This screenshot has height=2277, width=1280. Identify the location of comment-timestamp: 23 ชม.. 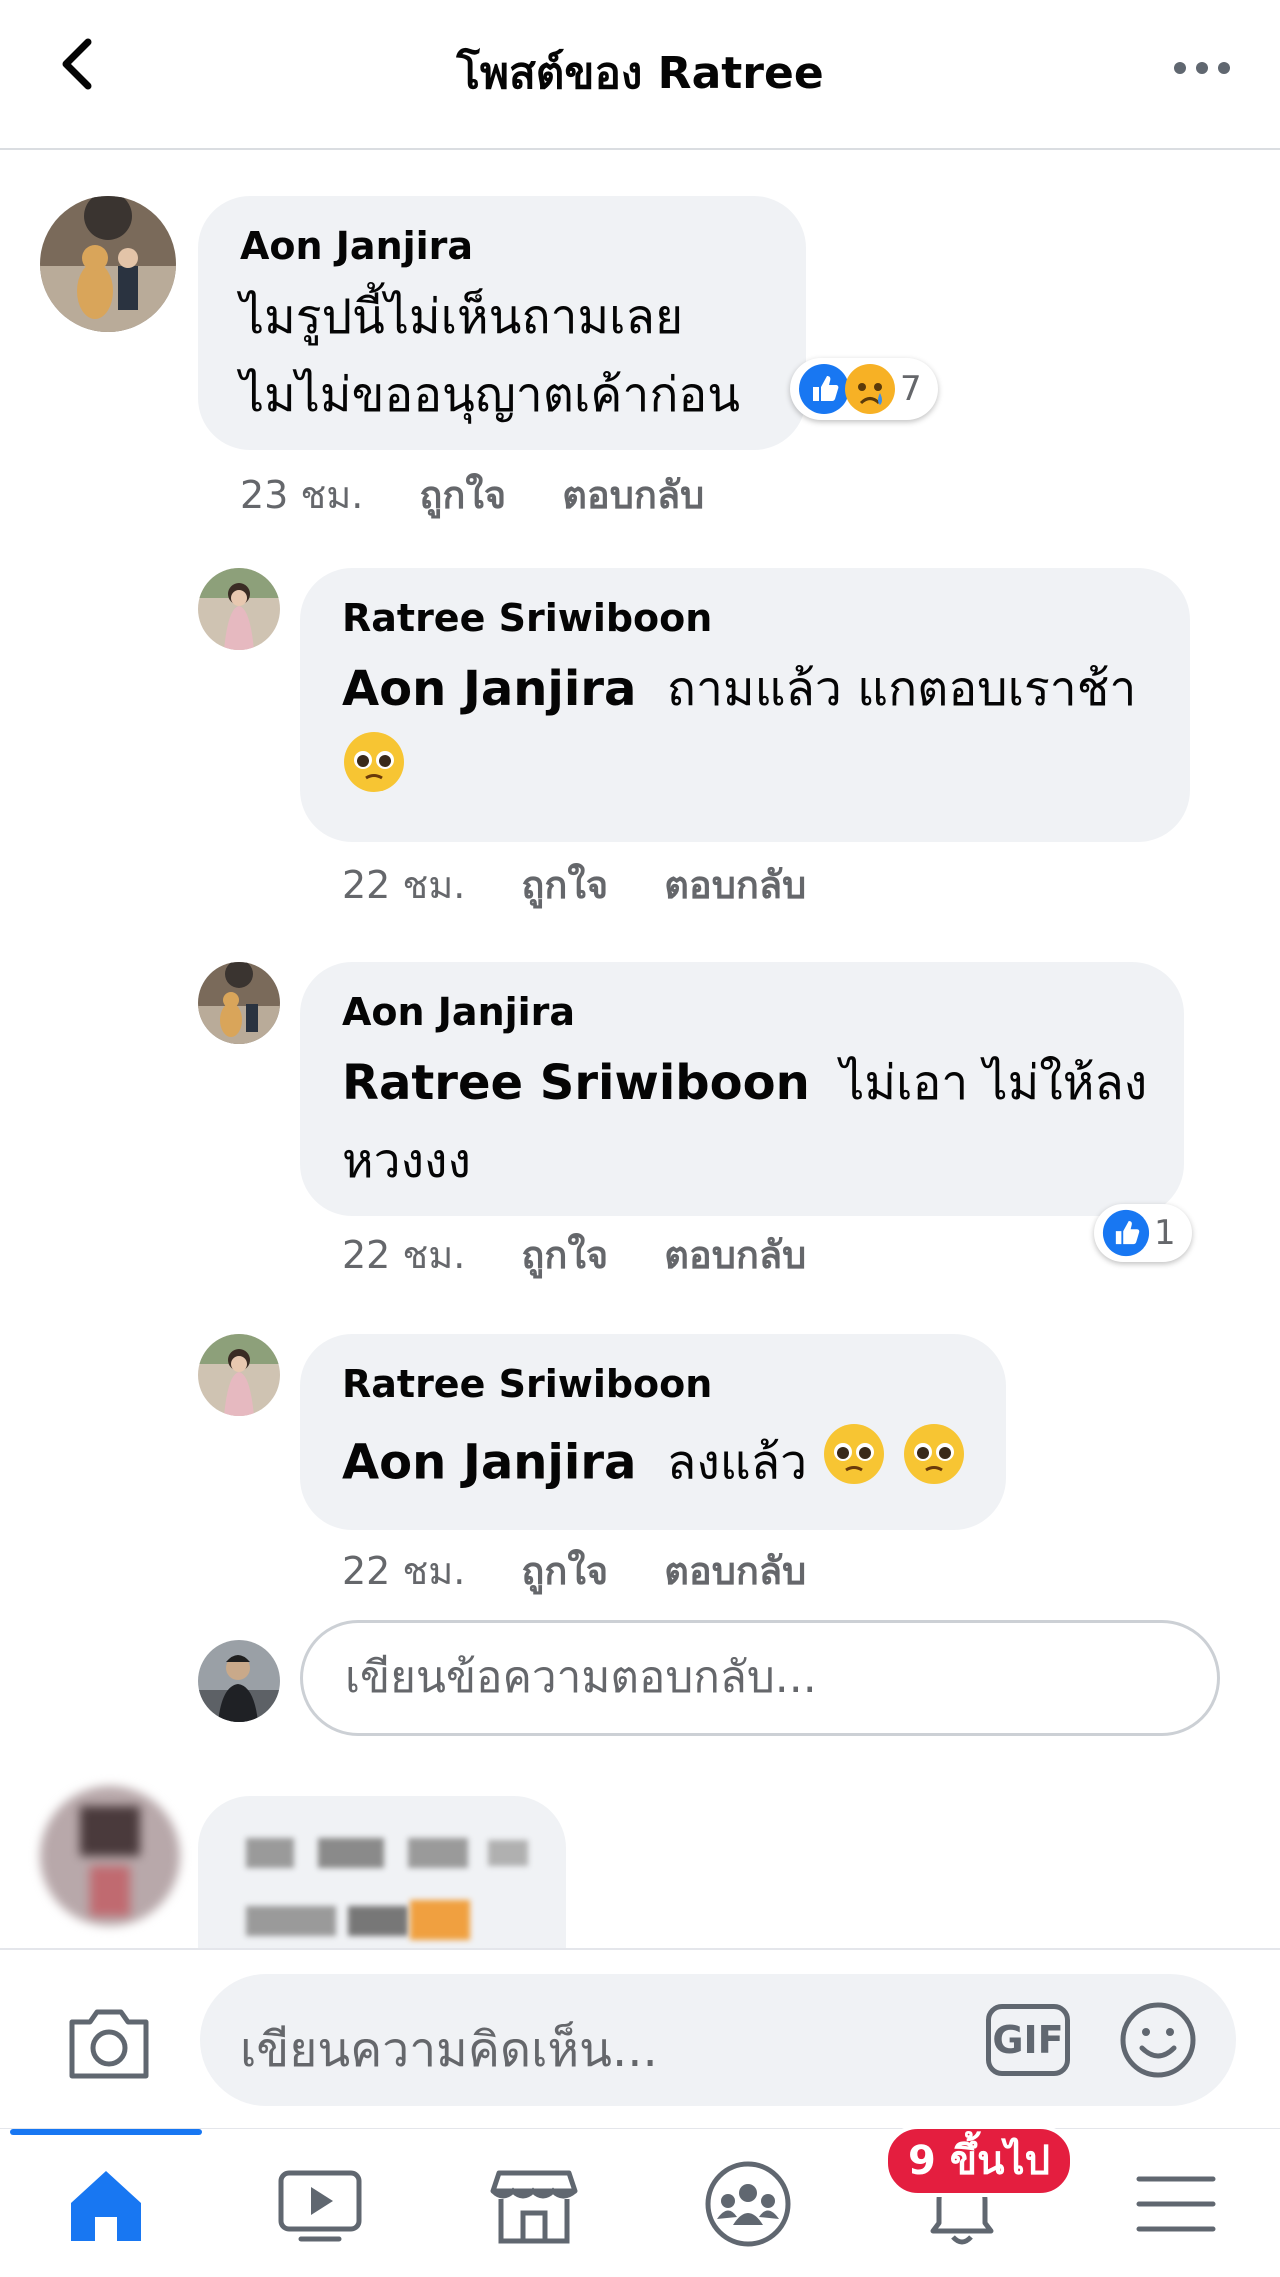
(301, 495).